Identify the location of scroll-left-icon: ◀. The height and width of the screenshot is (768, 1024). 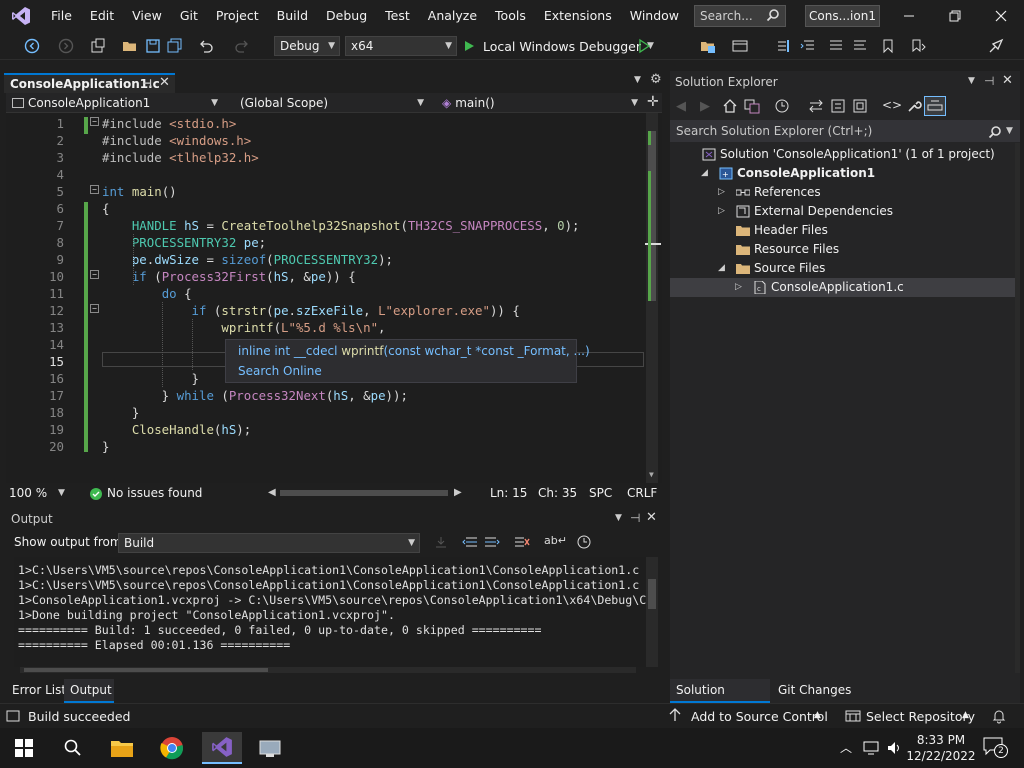
(272, 493).